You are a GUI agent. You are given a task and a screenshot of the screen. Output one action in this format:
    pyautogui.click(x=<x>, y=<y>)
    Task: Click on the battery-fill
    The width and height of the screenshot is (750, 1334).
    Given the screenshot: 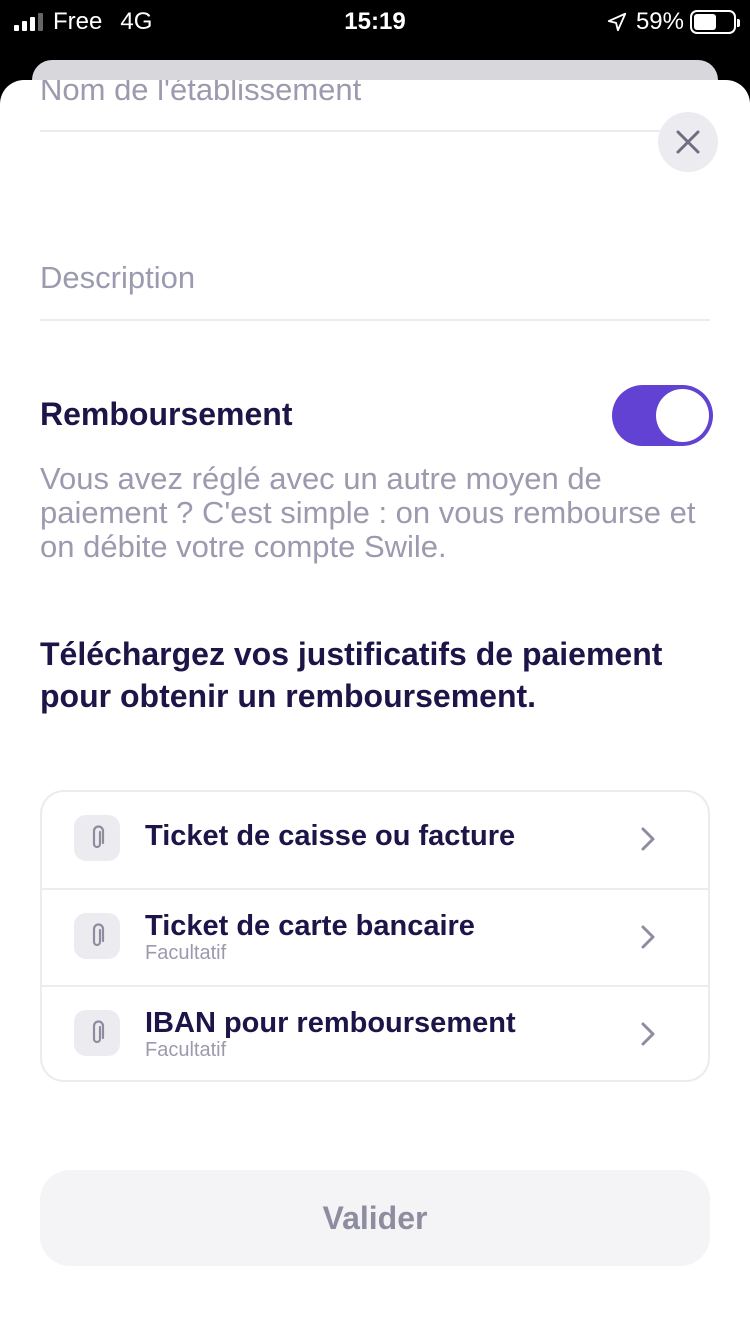 What is the action you would take?
    pyautogui.click(x=705, y=22)
    